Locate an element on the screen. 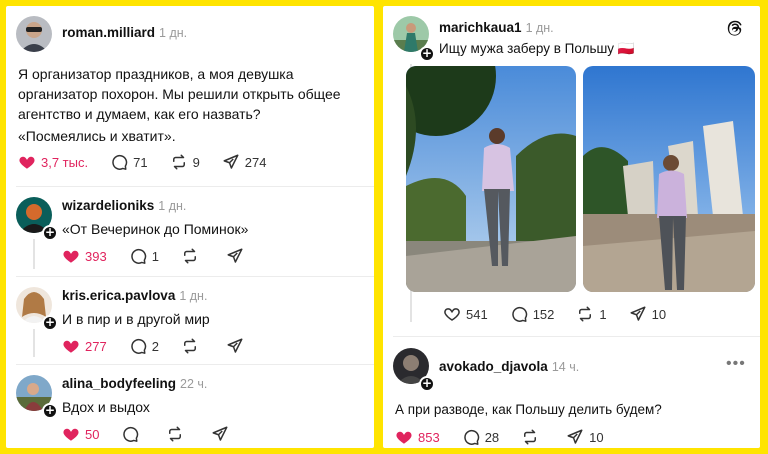 The width and height of the screenshot is (768, 454). like-count: 393 is located at coordinates (96, 256).